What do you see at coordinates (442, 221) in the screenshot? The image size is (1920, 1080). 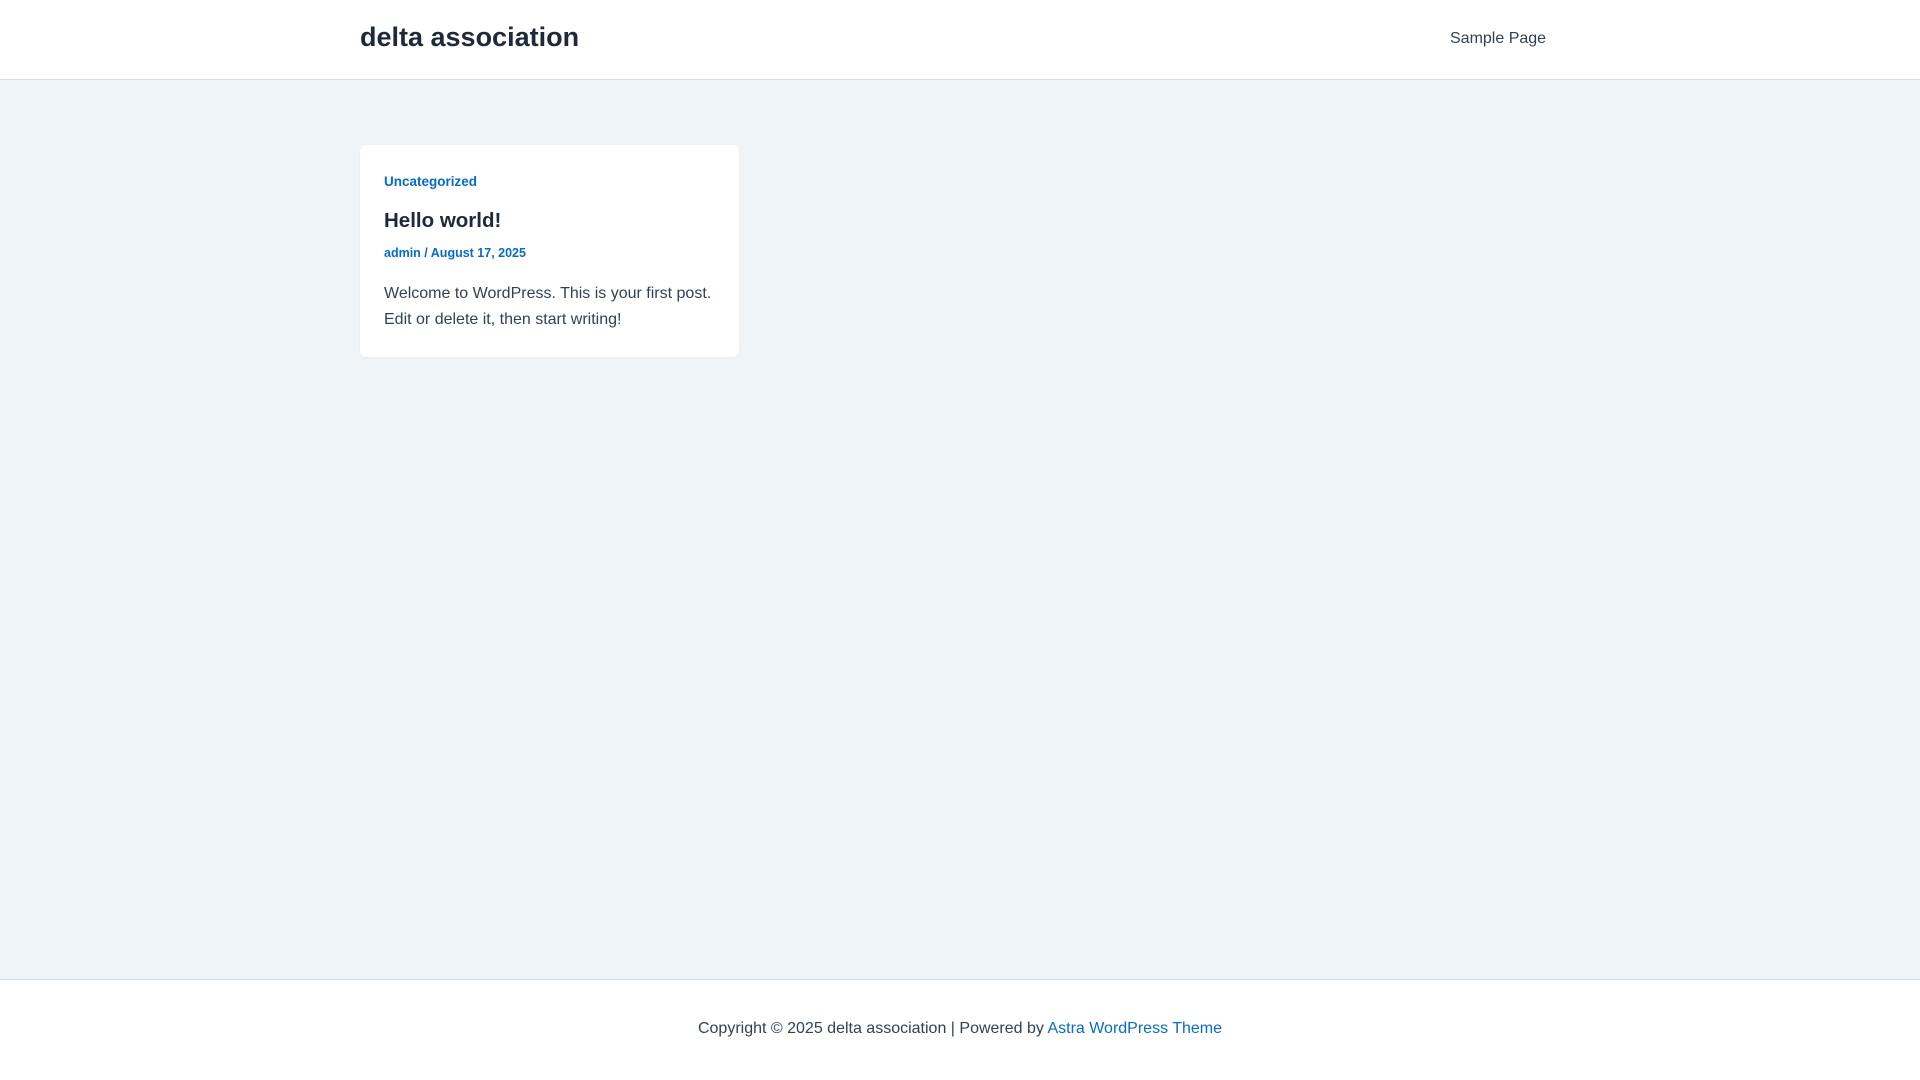 I see `post-title-link: Hello world!` at bounding box center [442, 221].